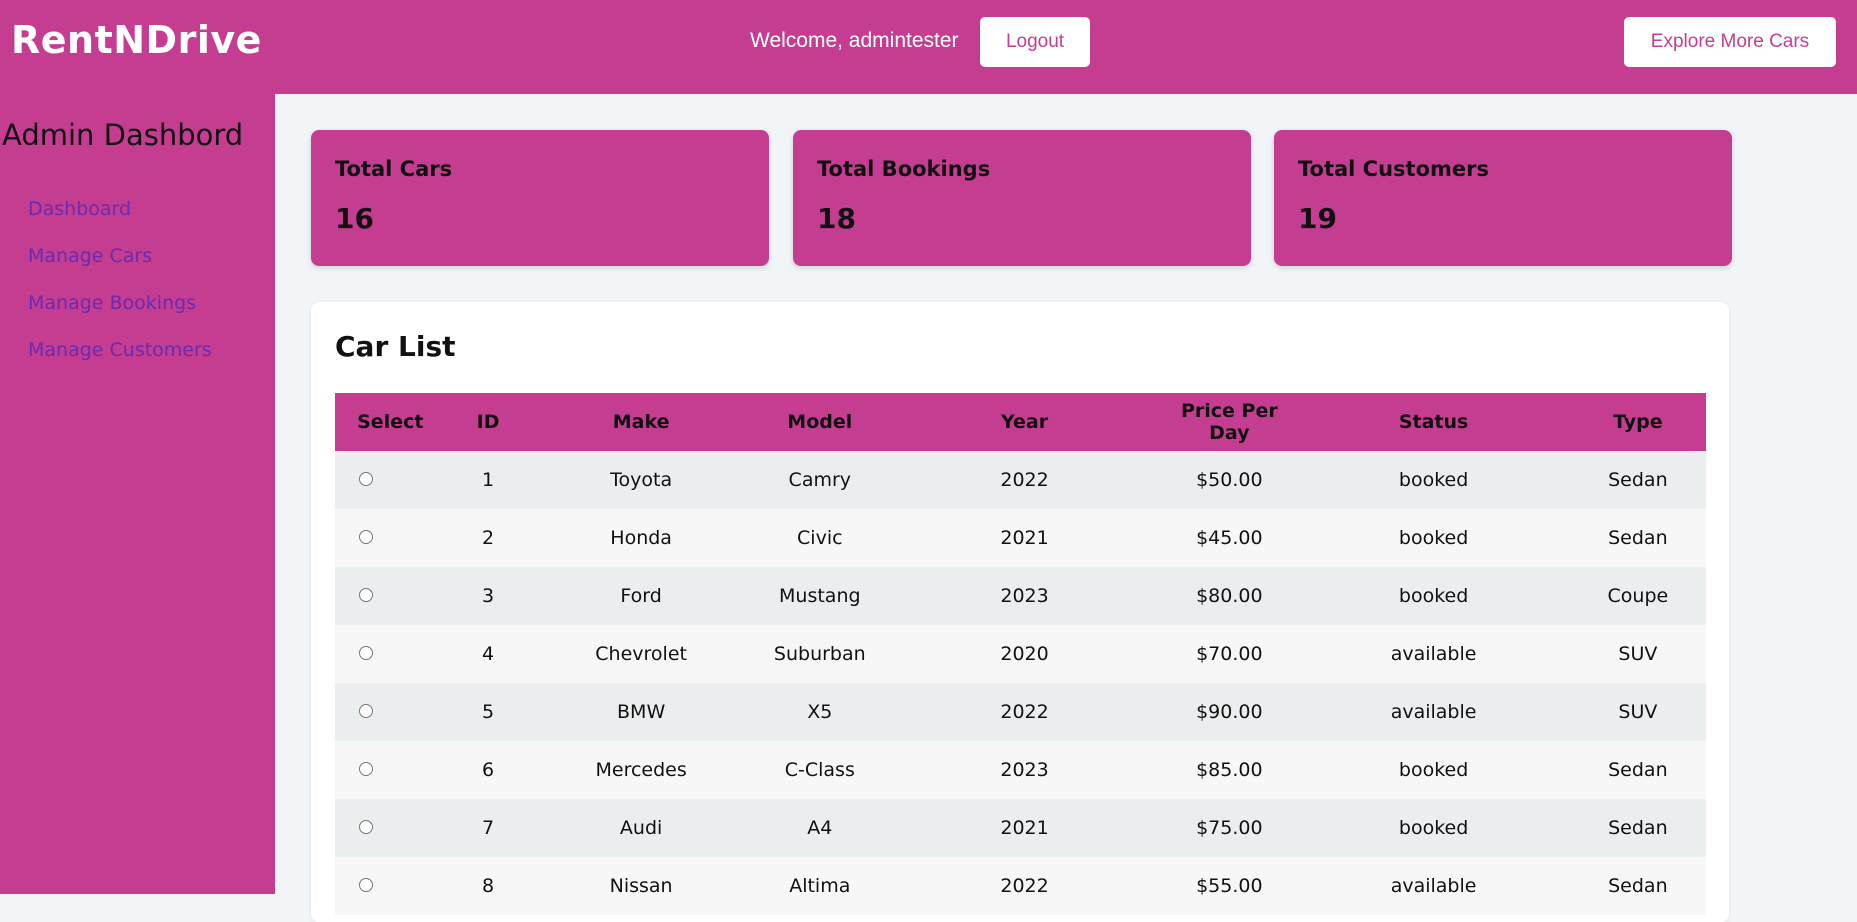 The width and height of the screenshot is (1857, 922). Describe the element at coordinates (1730, 42) in the screenshot. I see `explore-more-cars-button: Explore More Cars` at that location.